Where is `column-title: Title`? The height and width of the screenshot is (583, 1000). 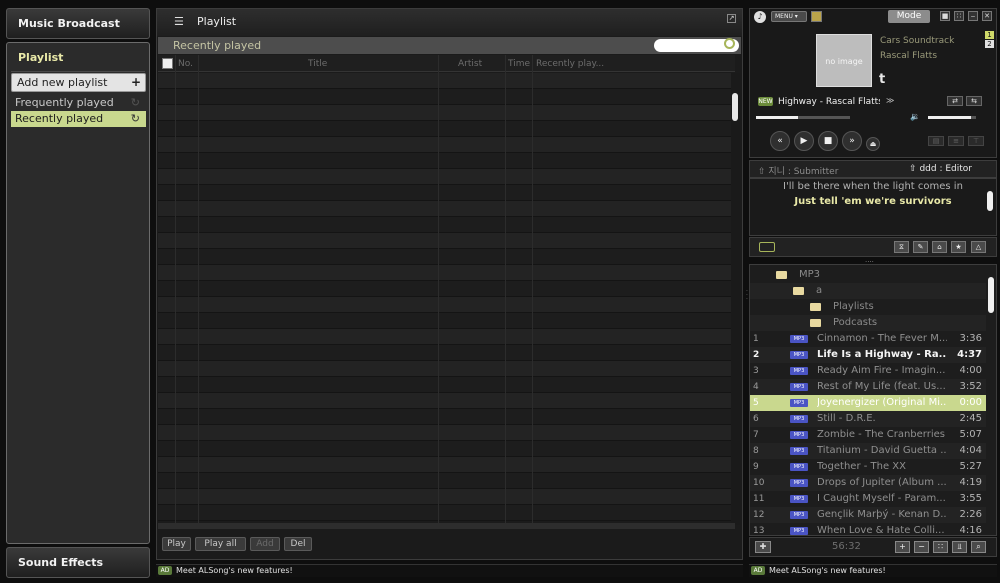
column-title: Title is located at coordinates (317, 64).